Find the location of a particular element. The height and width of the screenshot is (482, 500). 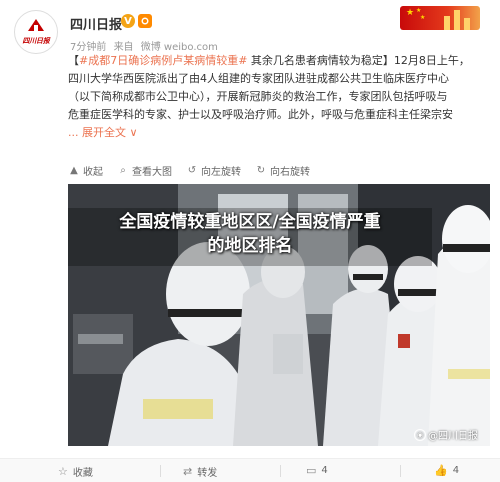

post-line-1-rest: 其余几名患者病情较为稳定】12月8日上午， is located at coordinates (358, 60).